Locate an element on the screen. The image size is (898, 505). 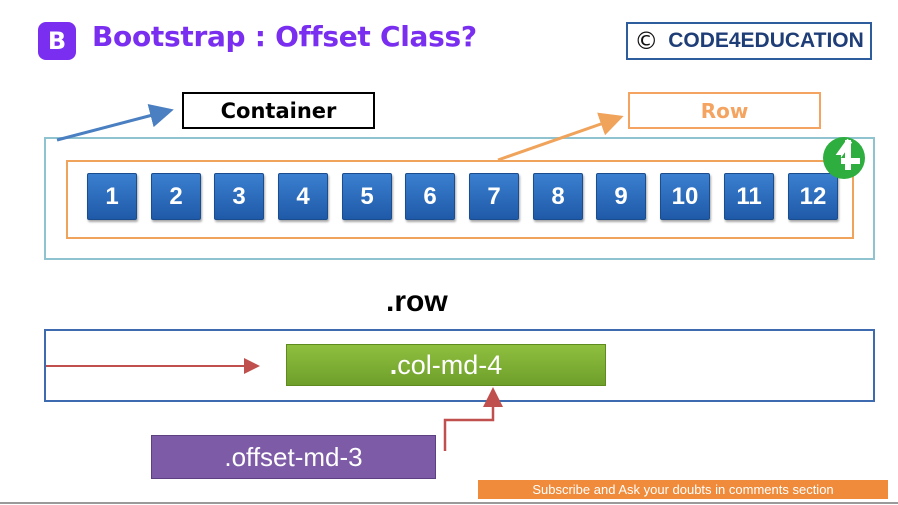
col-md-4-box: . col-md-4 is located at coordinates (446, 365).